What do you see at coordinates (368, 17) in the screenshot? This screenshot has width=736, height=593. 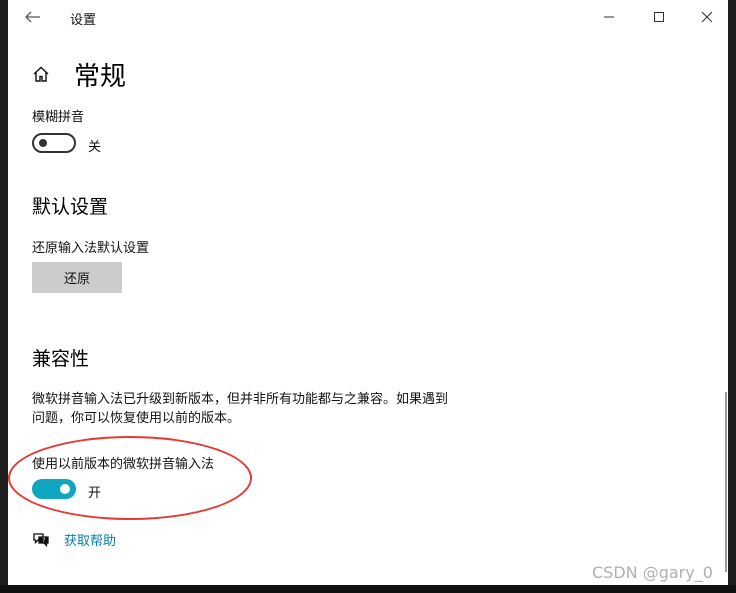 I see `title-bar: 设置` at bounding box center [368, 17].